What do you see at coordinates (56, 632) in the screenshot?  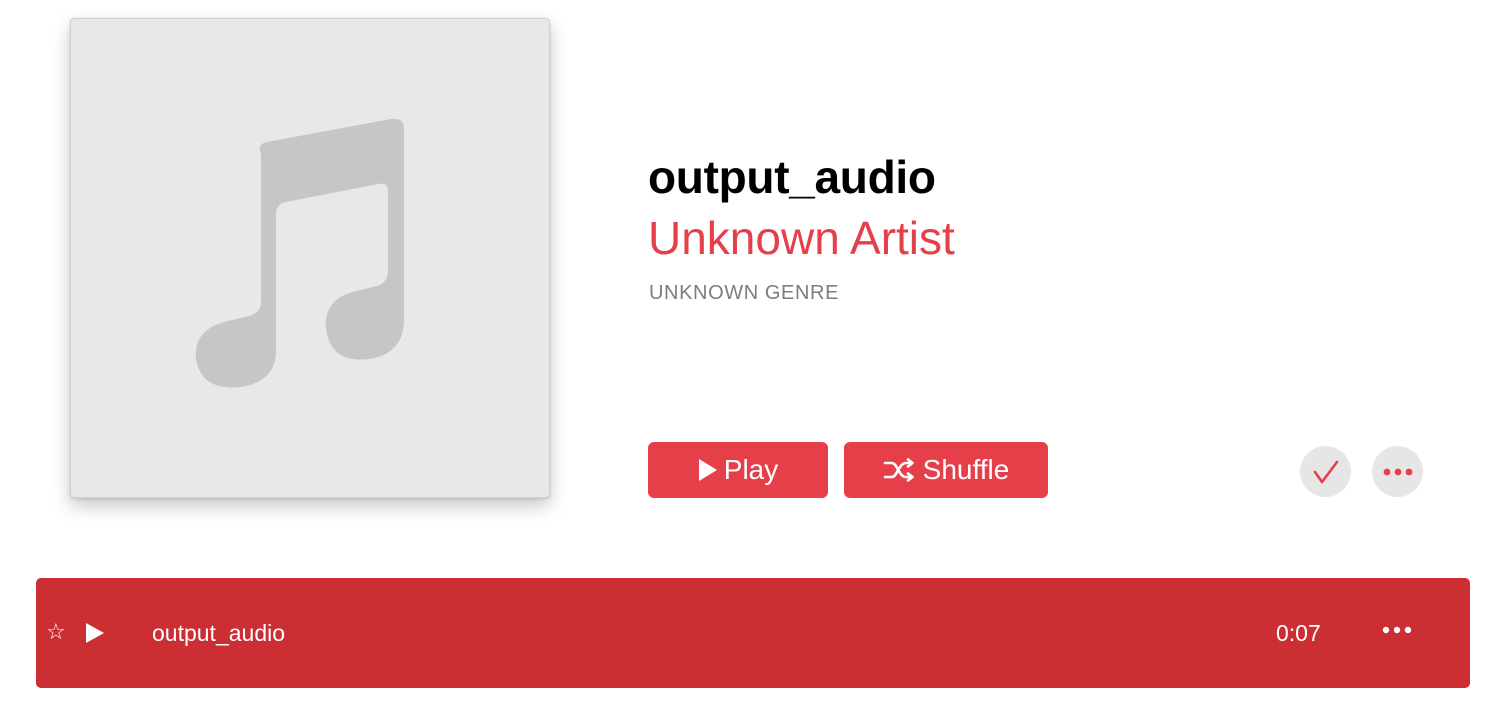 I see `star-icon: ☆` at bounding box center [56, 632].